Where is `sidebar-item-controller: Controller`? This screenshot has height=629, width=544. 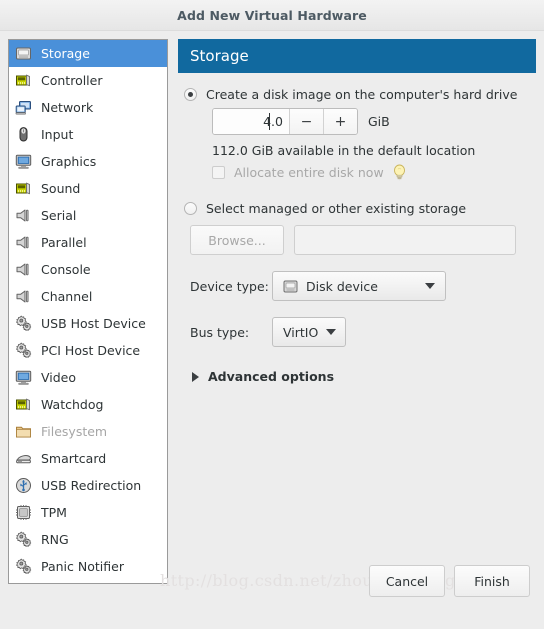
sidebar-item-controller: Controller is located at coordinates (88, 80).